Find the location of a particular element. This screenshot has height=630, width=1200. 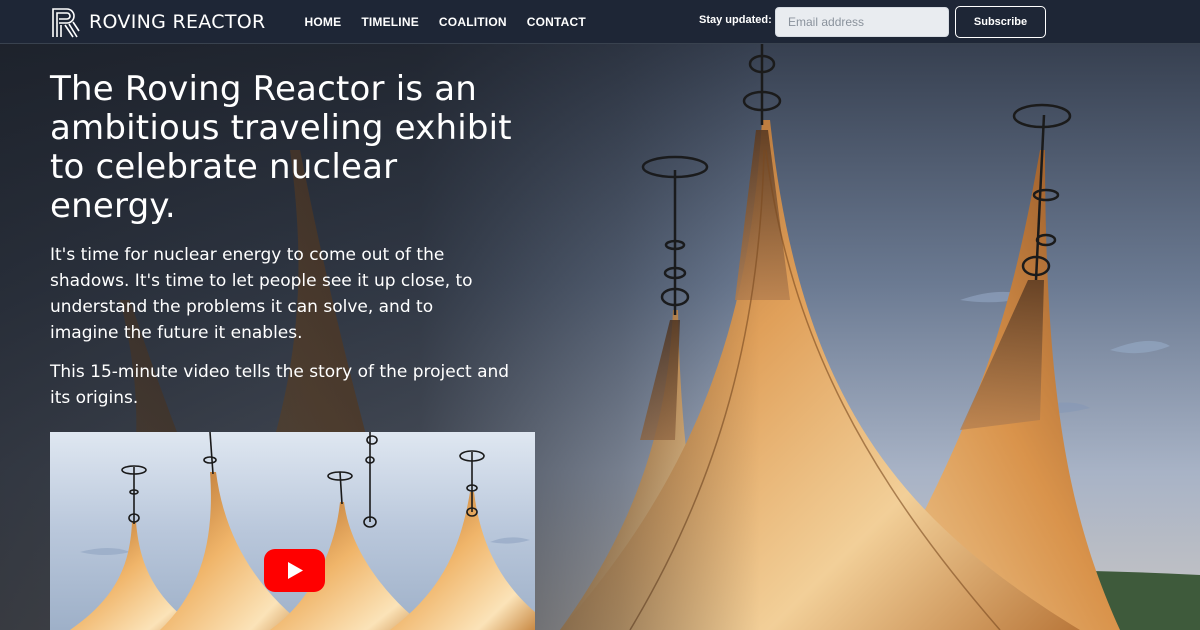

nav-coalition-link: COALITION is located at coordinates (473, 22).